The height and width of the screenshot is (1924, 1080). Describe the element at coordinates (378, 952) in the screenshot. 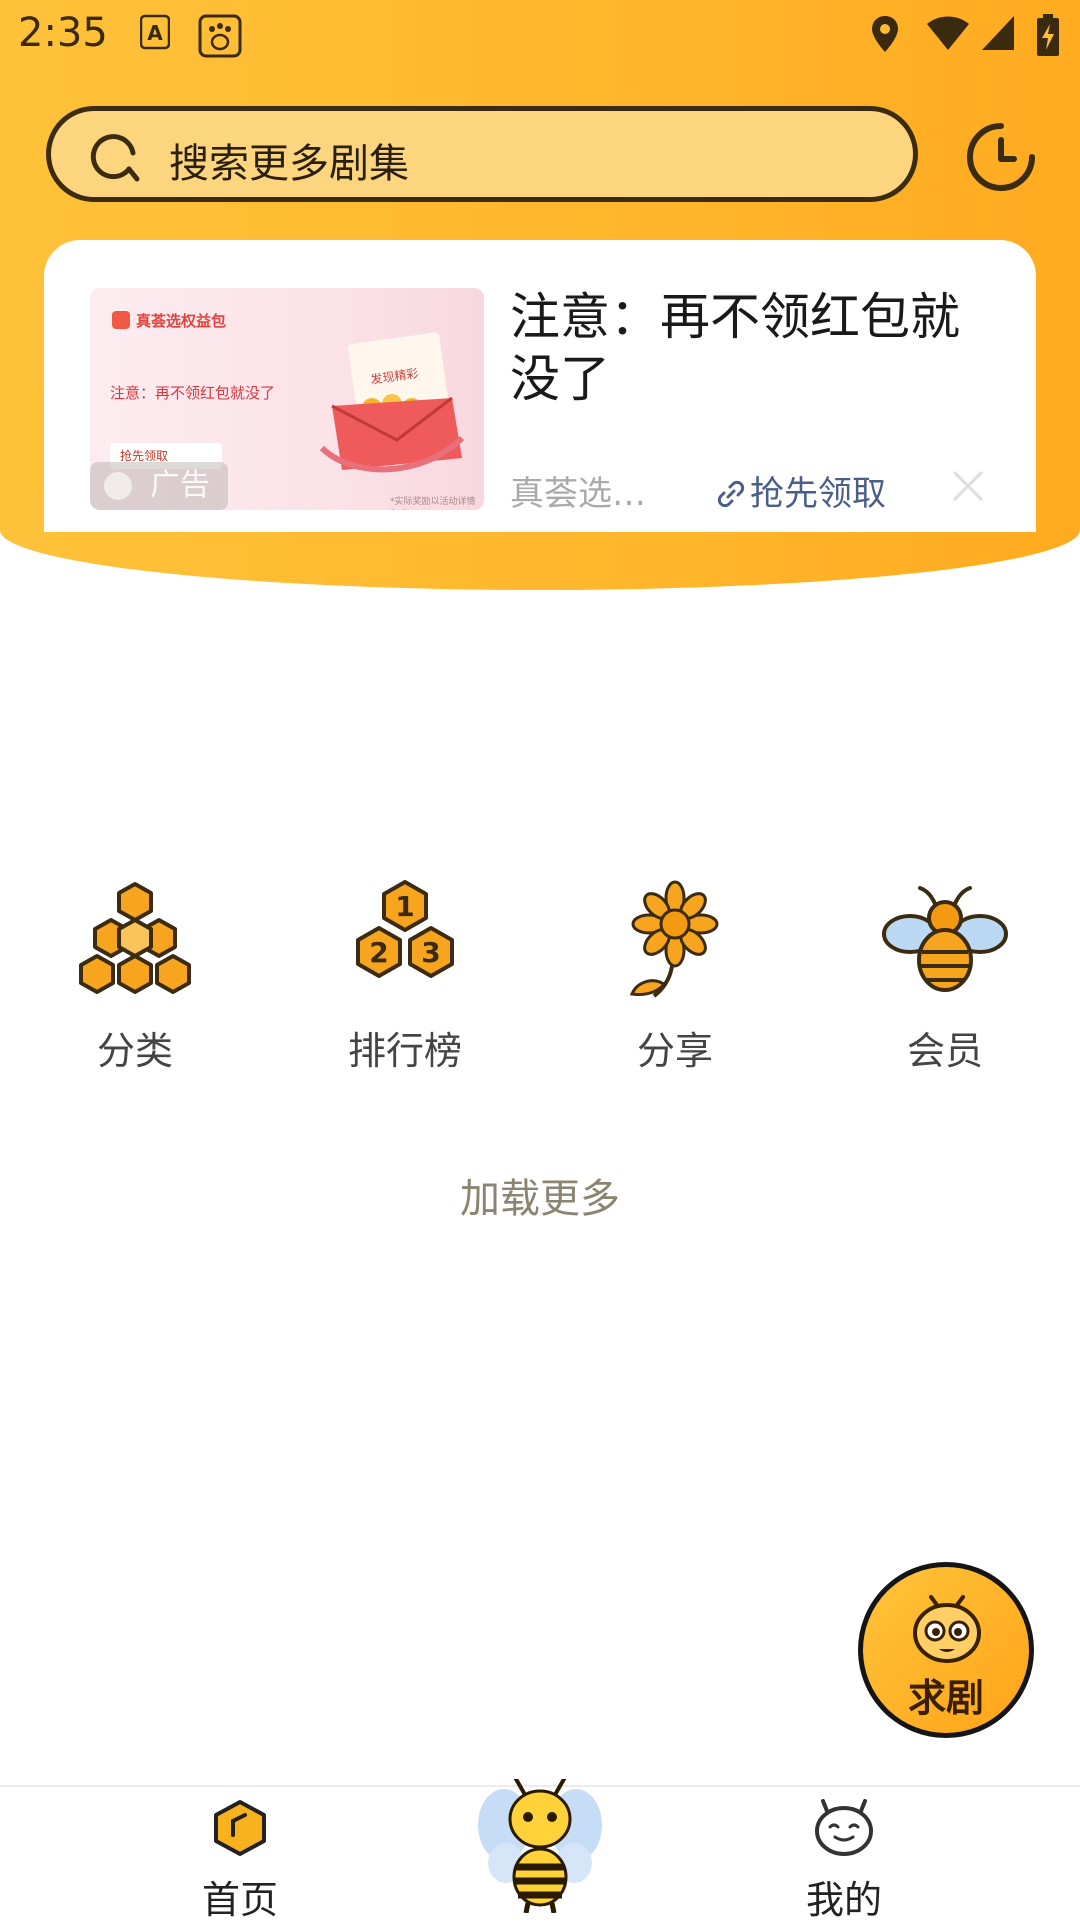

I see `svg-text: 2` at that location.